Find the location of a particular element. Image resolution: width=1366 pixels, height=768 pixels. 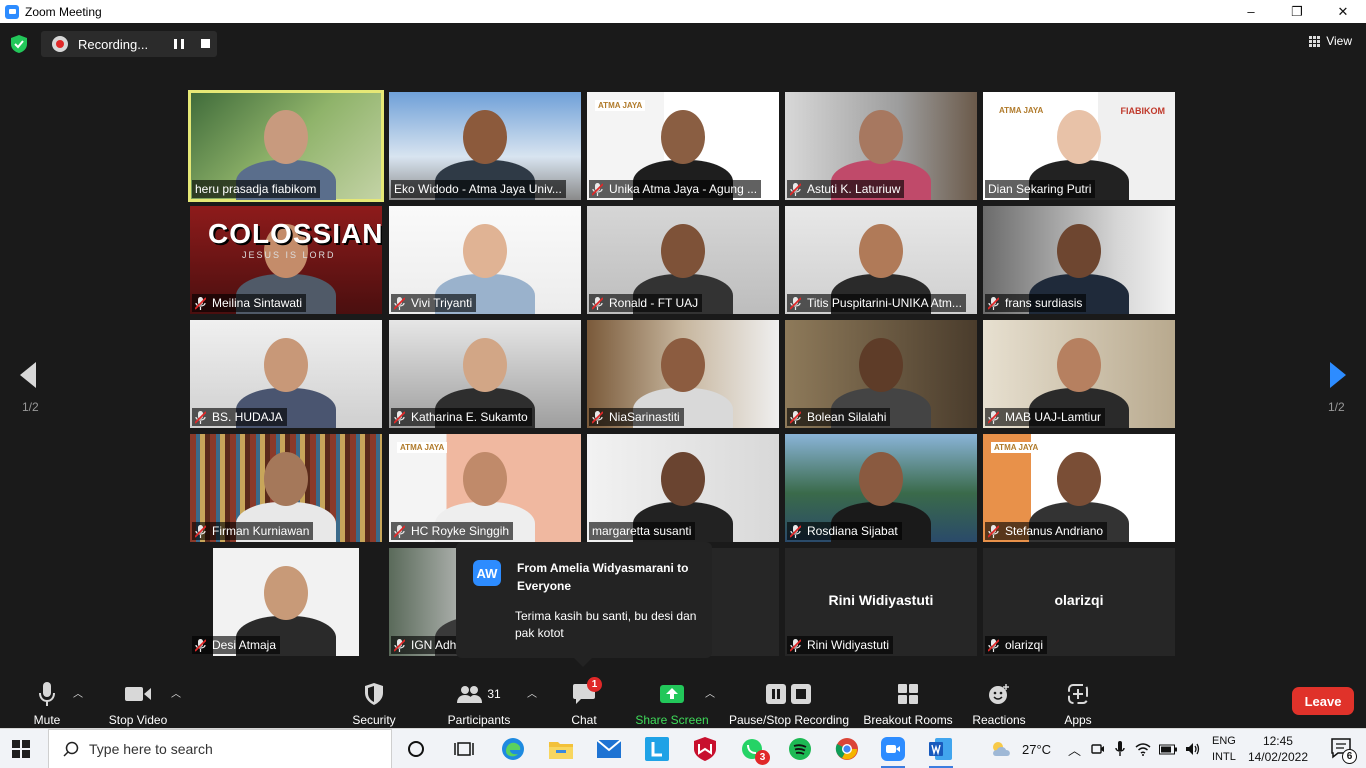

participant-tile: Rini Widiyastuti Rini Widiyastuti is located at coordinates (881, 602).